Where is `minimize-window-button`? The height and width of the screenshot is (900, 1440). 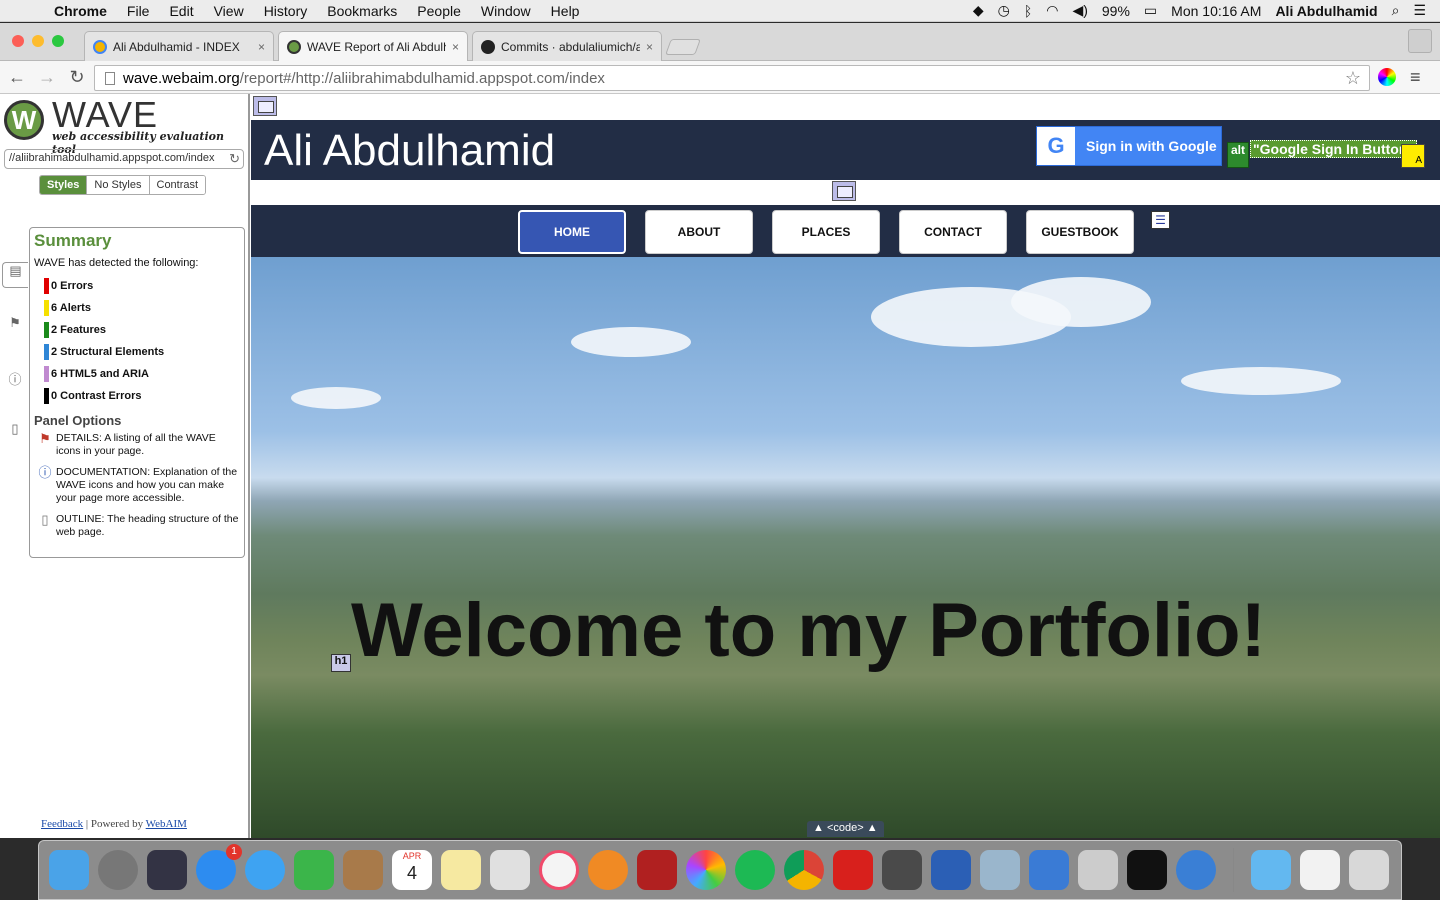
minimize-window-button is located at coordinates (38, 41).